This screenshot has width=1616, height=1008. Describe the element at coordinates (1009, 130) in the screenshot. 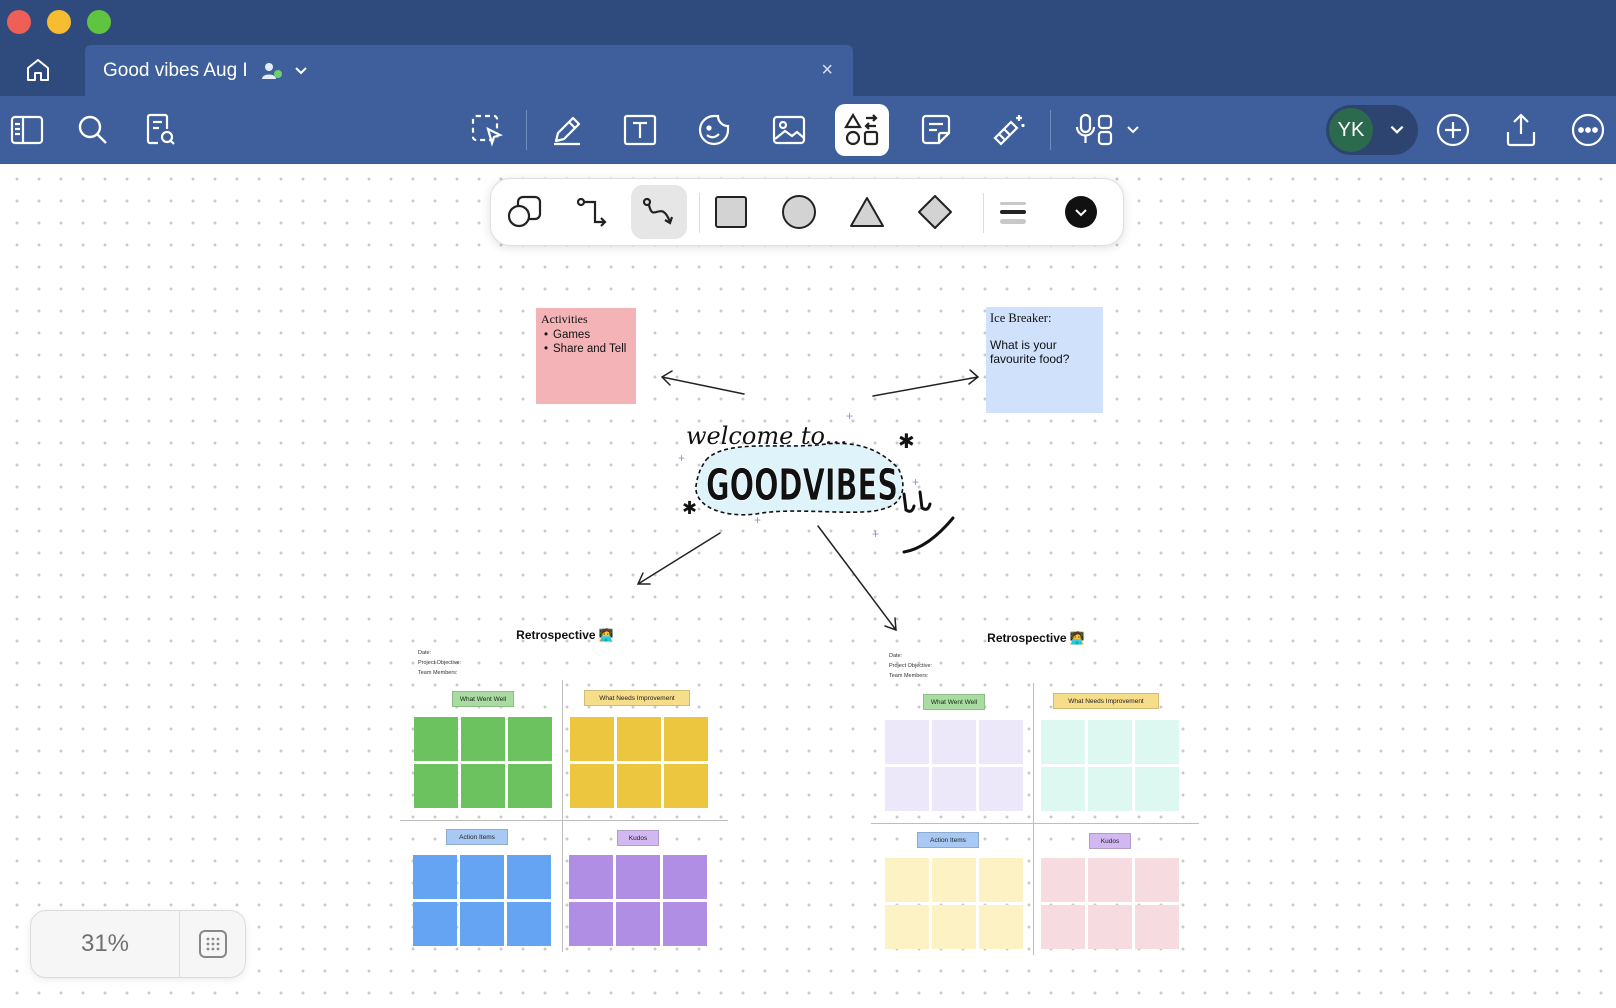

I see `magic-tool` at that location.